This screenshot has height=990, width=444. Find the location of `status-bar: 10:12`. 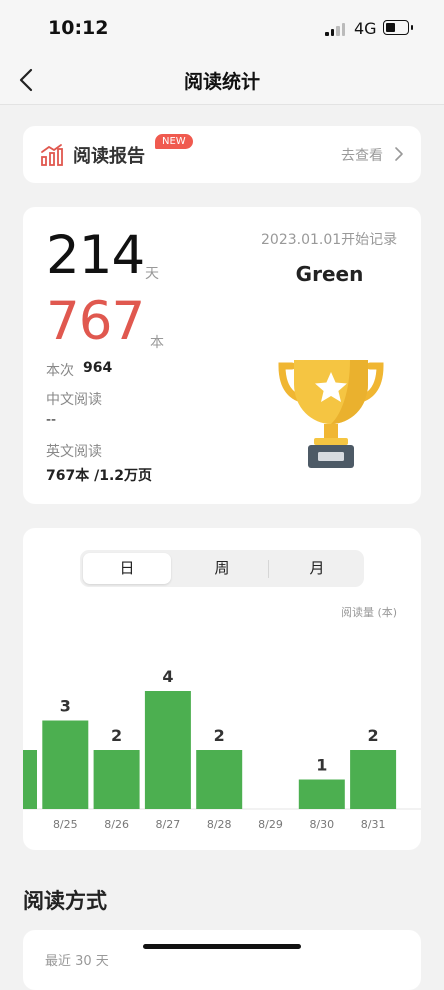

status-bar: 10:12 is located at coordinates (222, 29).